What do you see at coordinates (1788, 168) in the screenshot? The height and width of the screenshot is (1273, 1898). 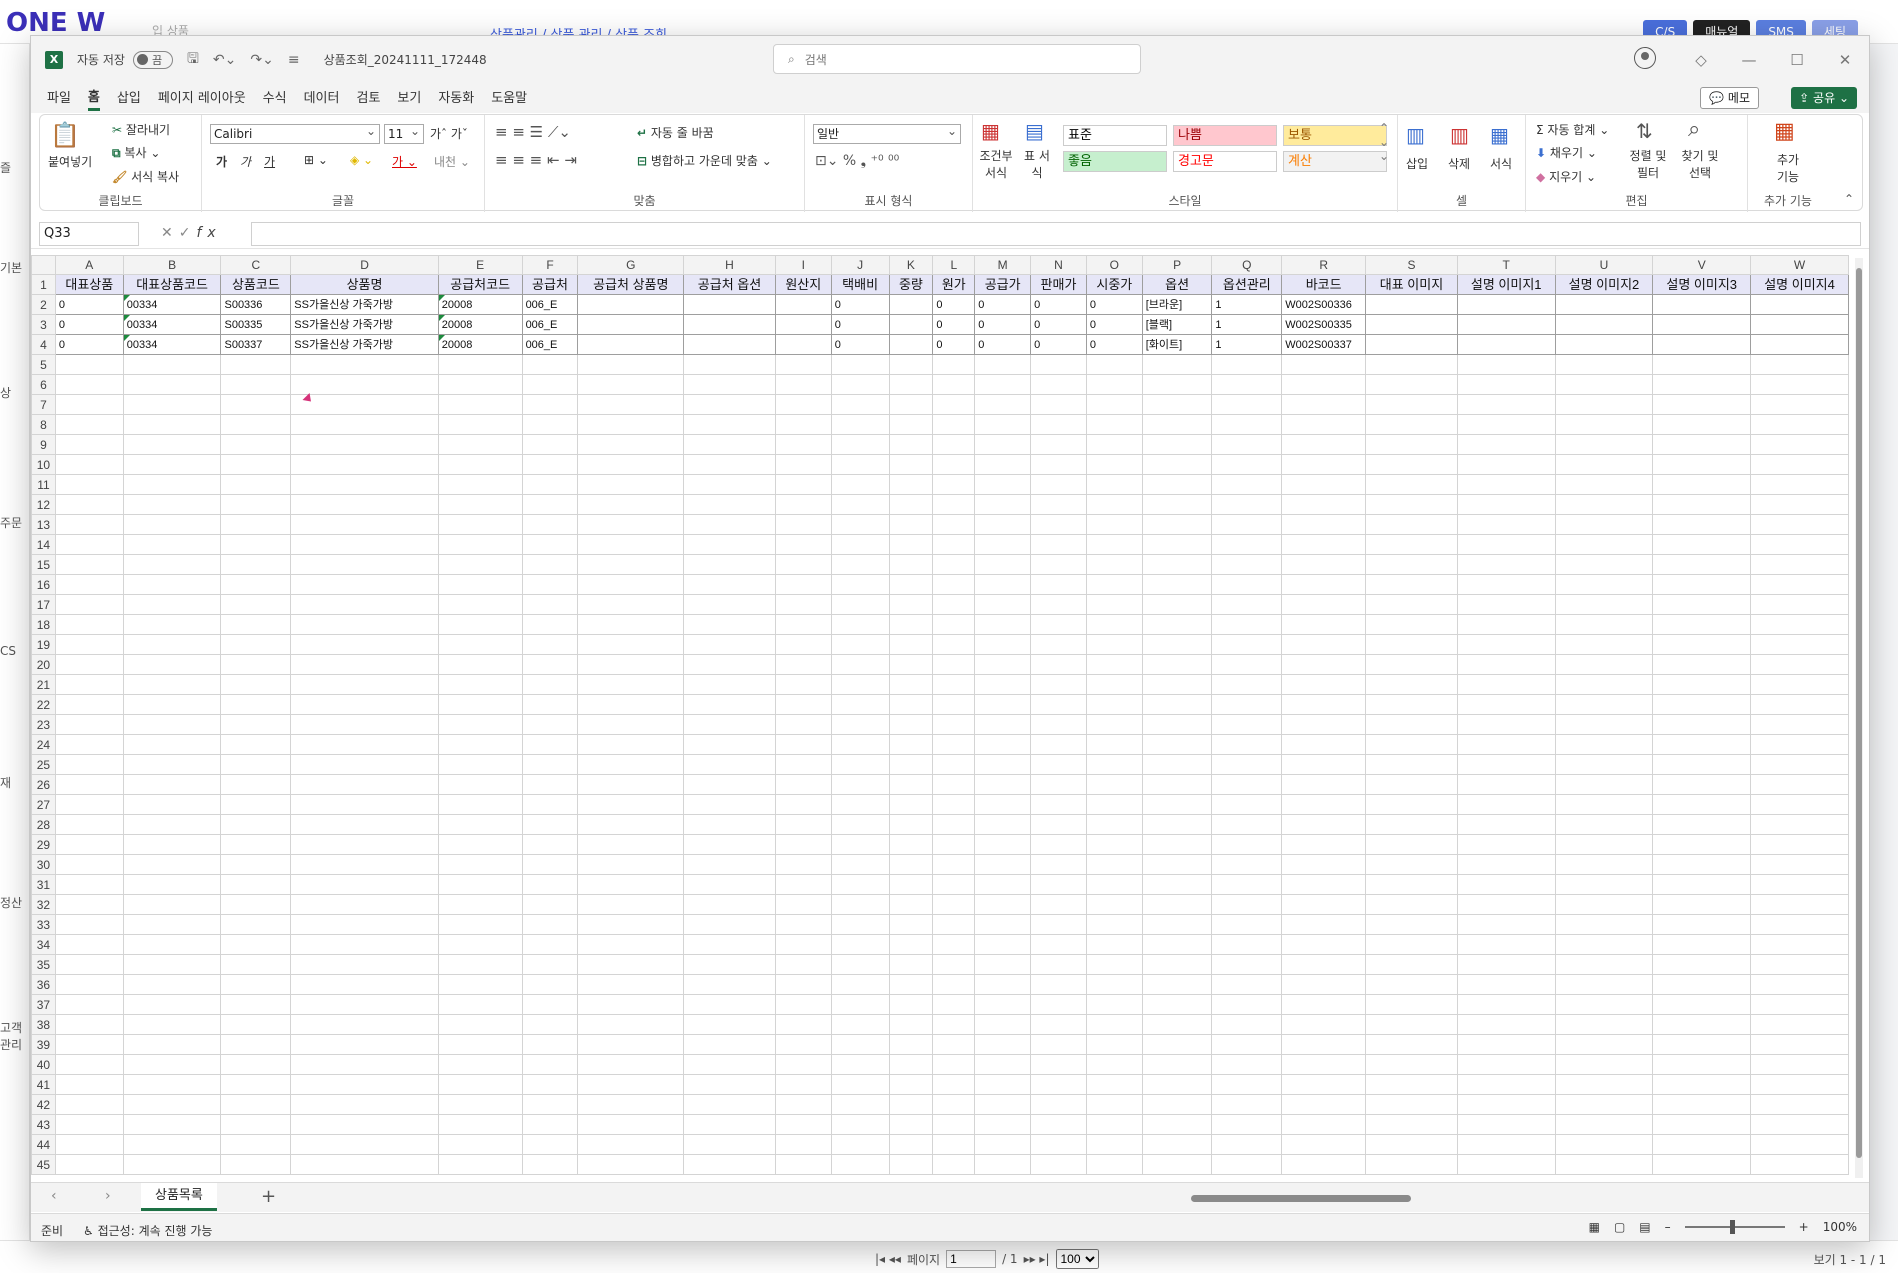 I see `addins-button: 추가 기능` at bounding box center [1788, 168].